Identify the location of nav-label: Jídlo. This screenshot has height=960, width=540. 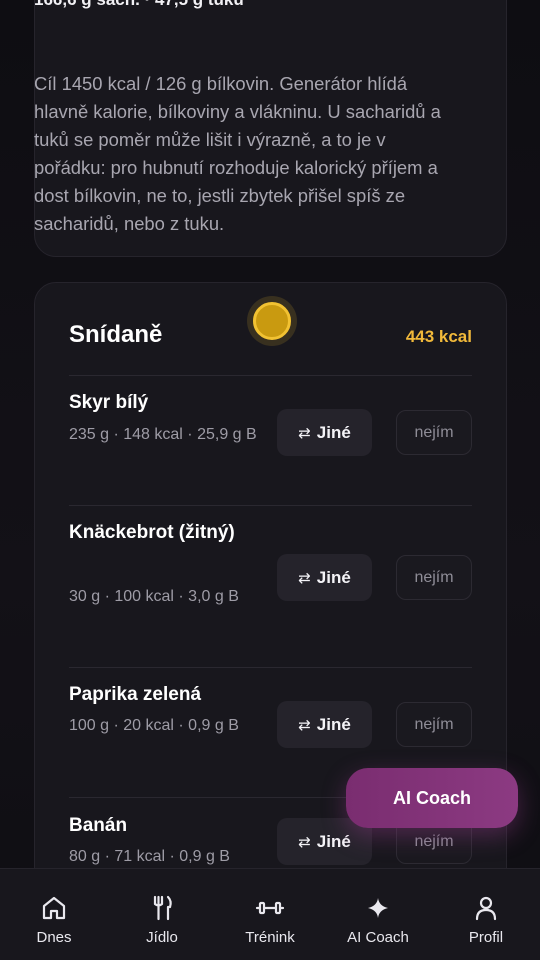
(162, 937).